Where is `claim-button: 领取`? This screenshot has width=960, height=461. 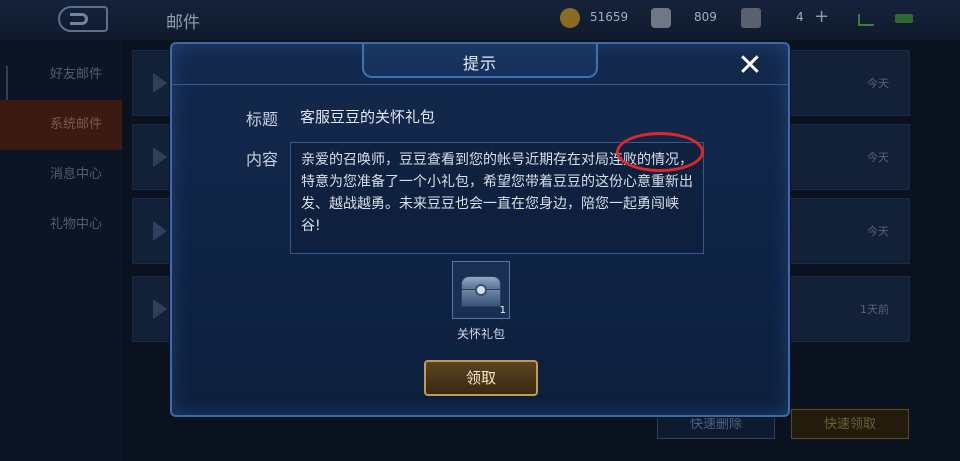 claim-button: 领取 is located at coordinates (481, 378).